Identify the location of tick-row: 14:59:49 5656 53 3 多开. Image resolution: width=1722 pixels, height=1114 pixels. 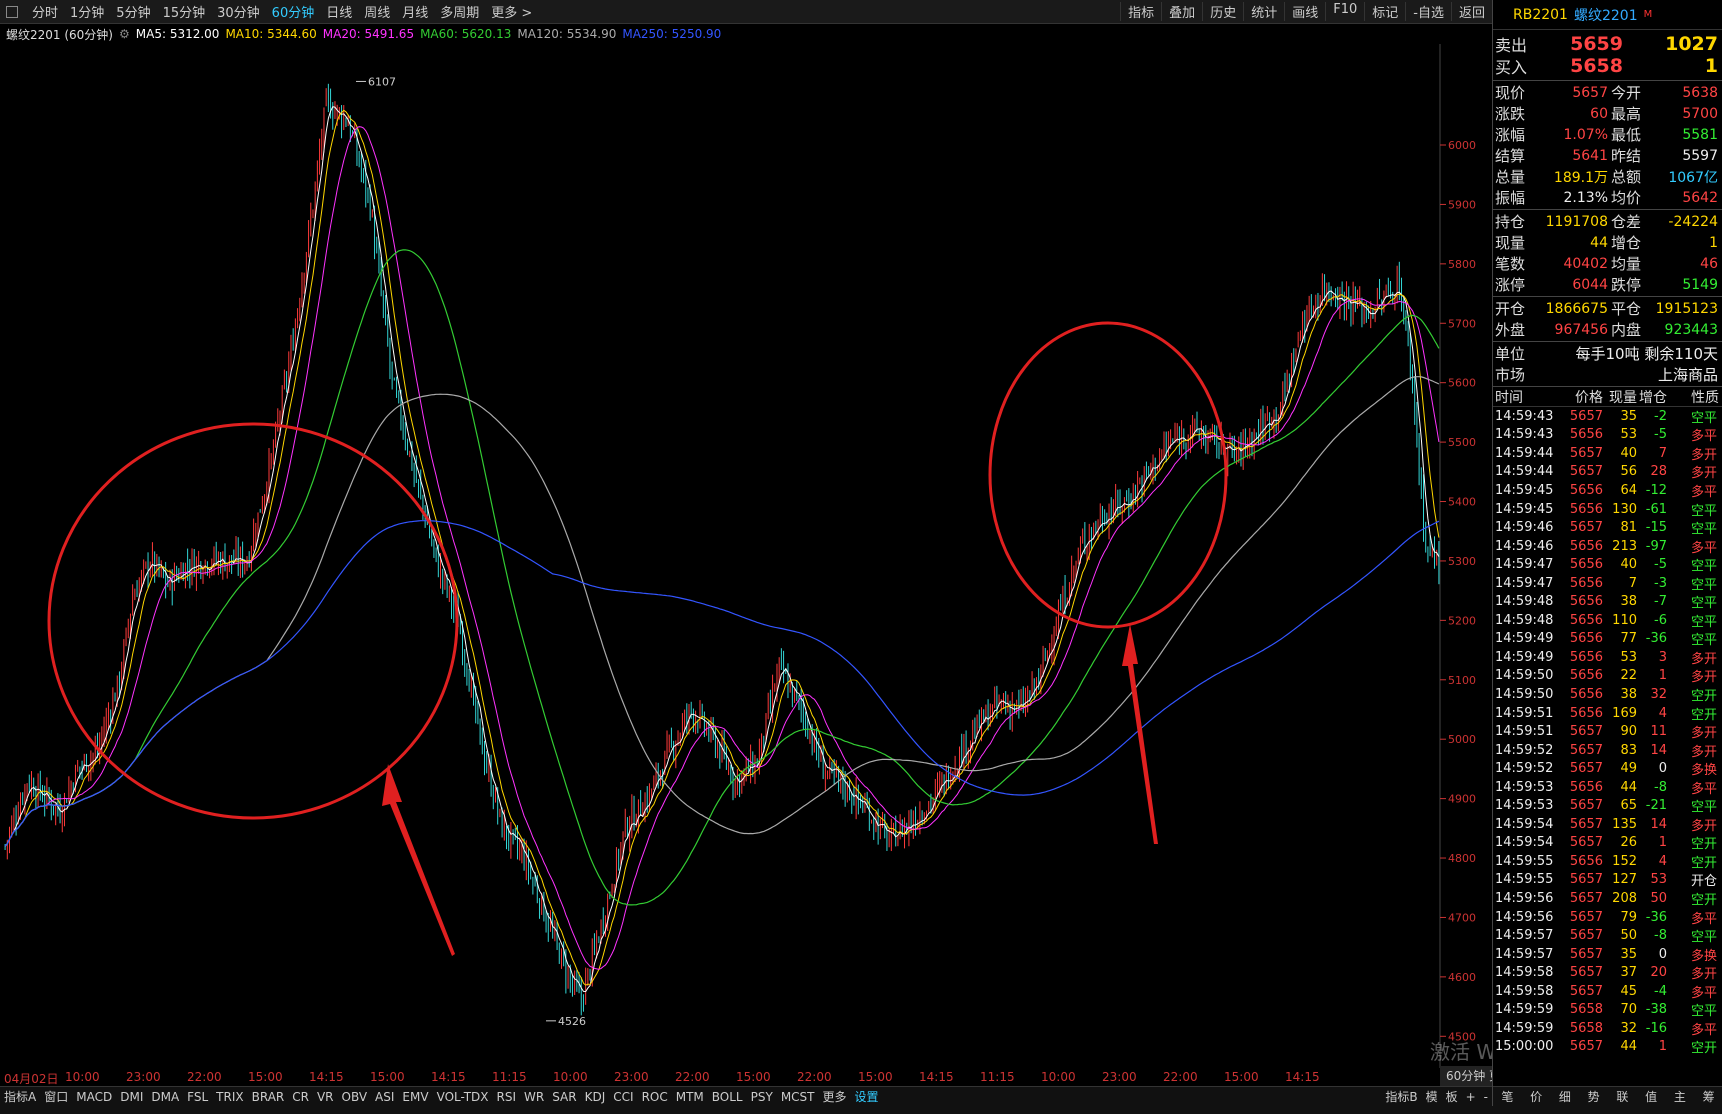
(1607, 657).